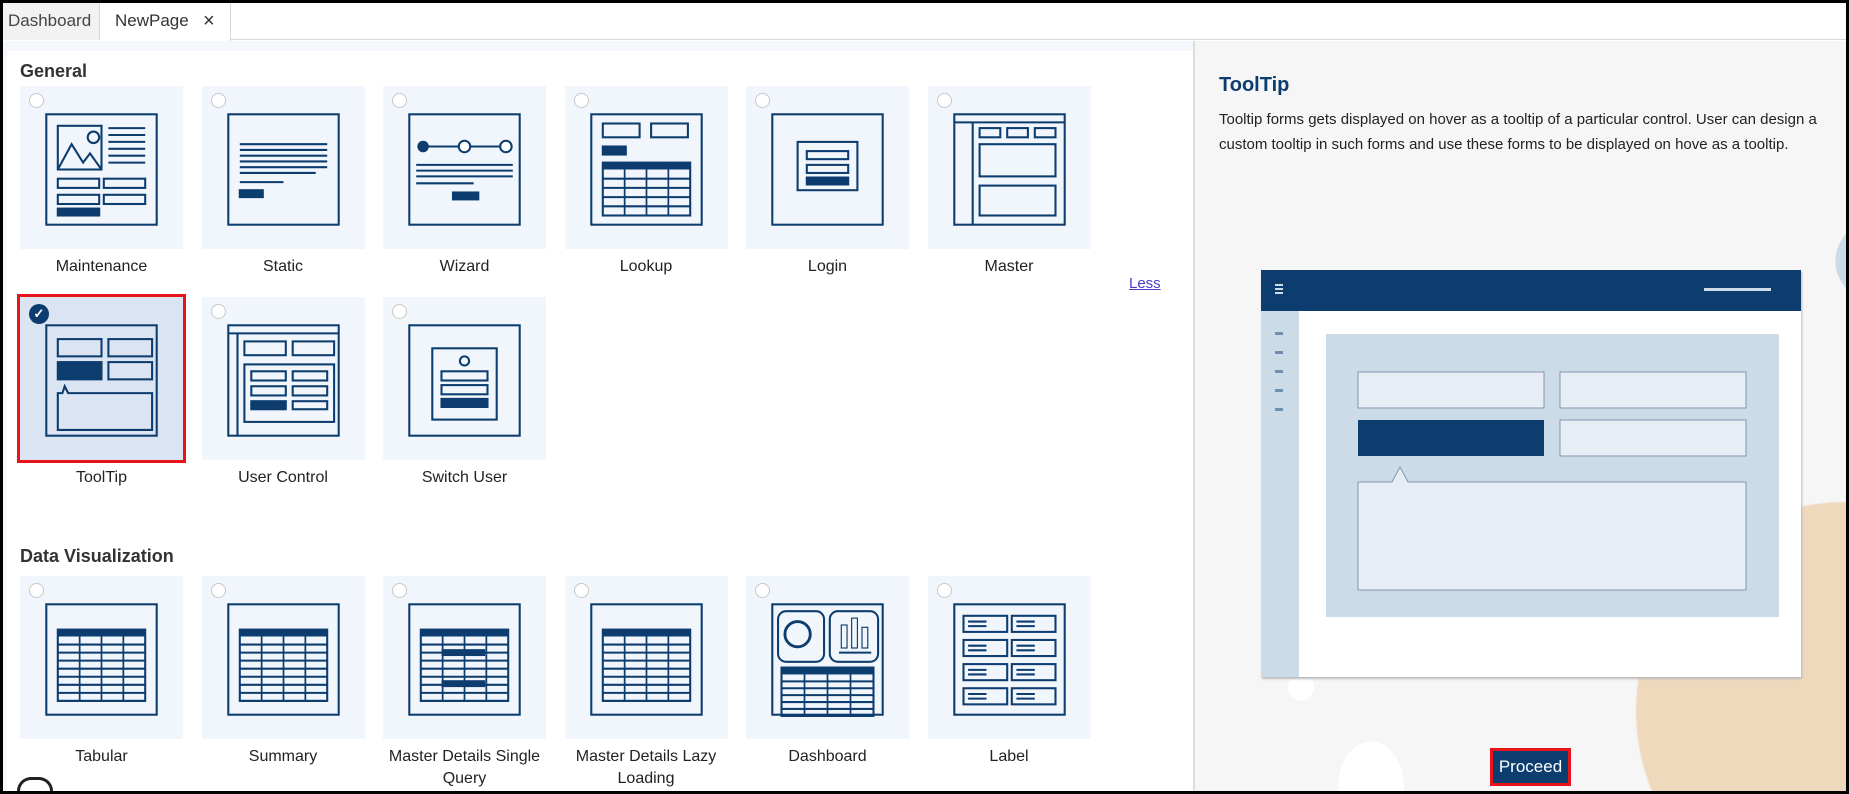  Describe the element at coordinates (827, 756) in the screenshot. I see `template-label: Dashboard` at that location.